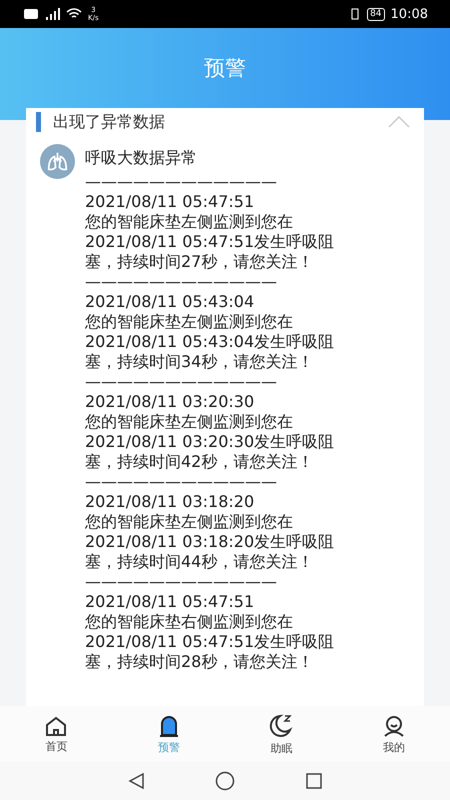  Describe the element at coordinates (394, 726) in the screenshot. I see `profile-icon` at that location.